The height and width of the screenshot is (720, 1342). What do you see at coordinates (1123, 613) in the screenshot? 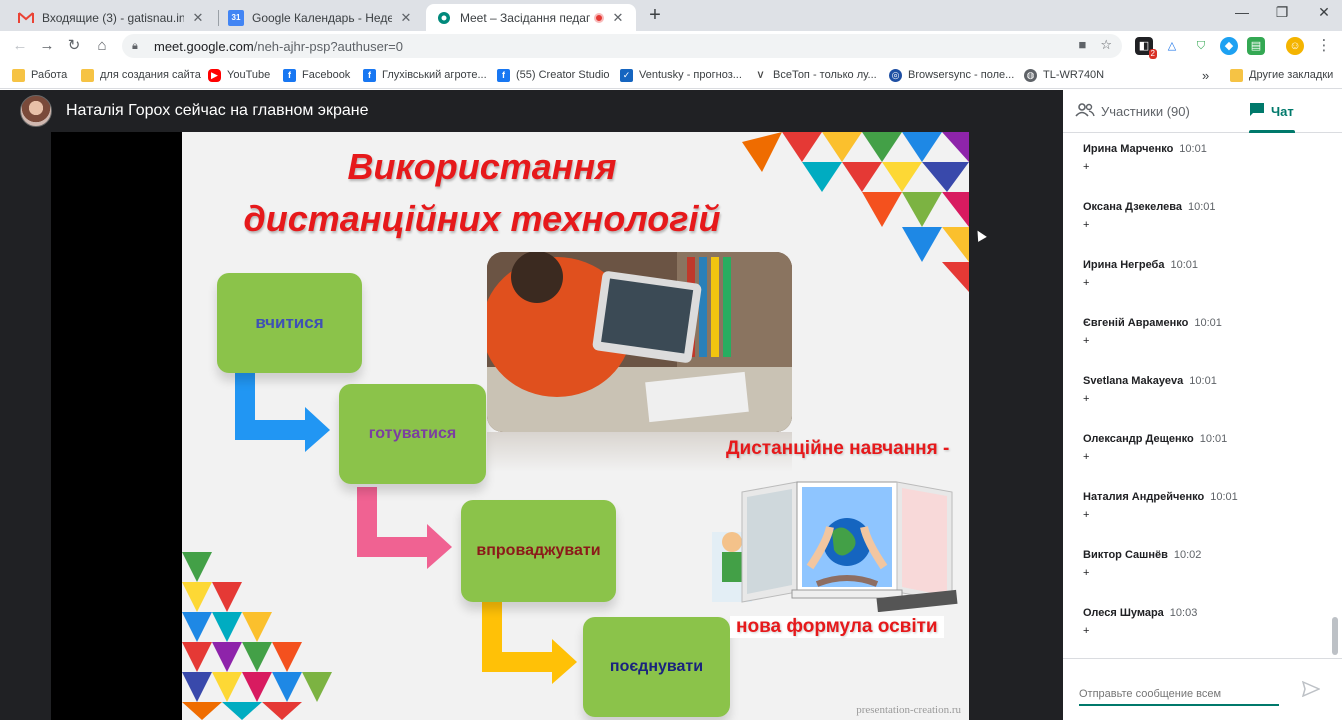
I see `sender-name: Олеся Шумара` at bounding box center [1123, 613].